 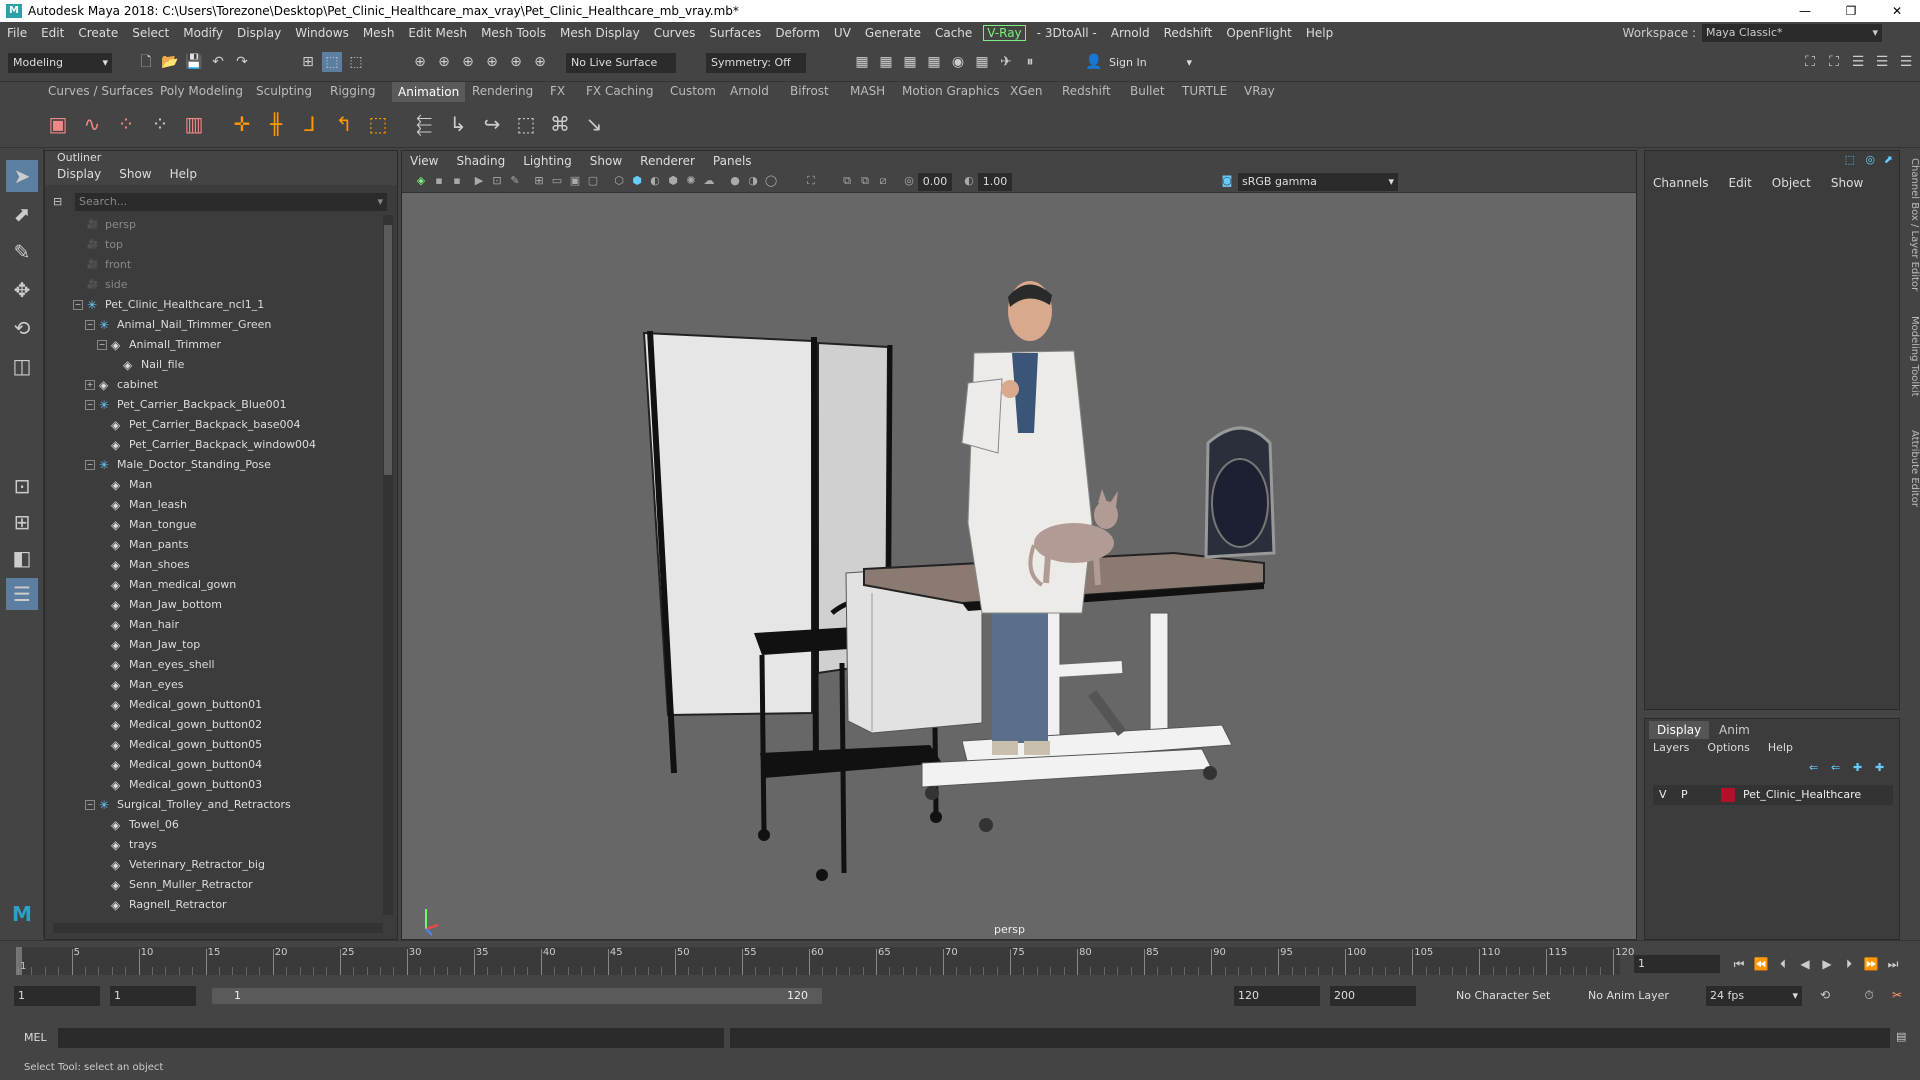 What do you see at coordinates (1792, 33) in the screenshot?
I see `workspace-dropdown: Maya Classic* ▾` at bounding box center [1792, 33].